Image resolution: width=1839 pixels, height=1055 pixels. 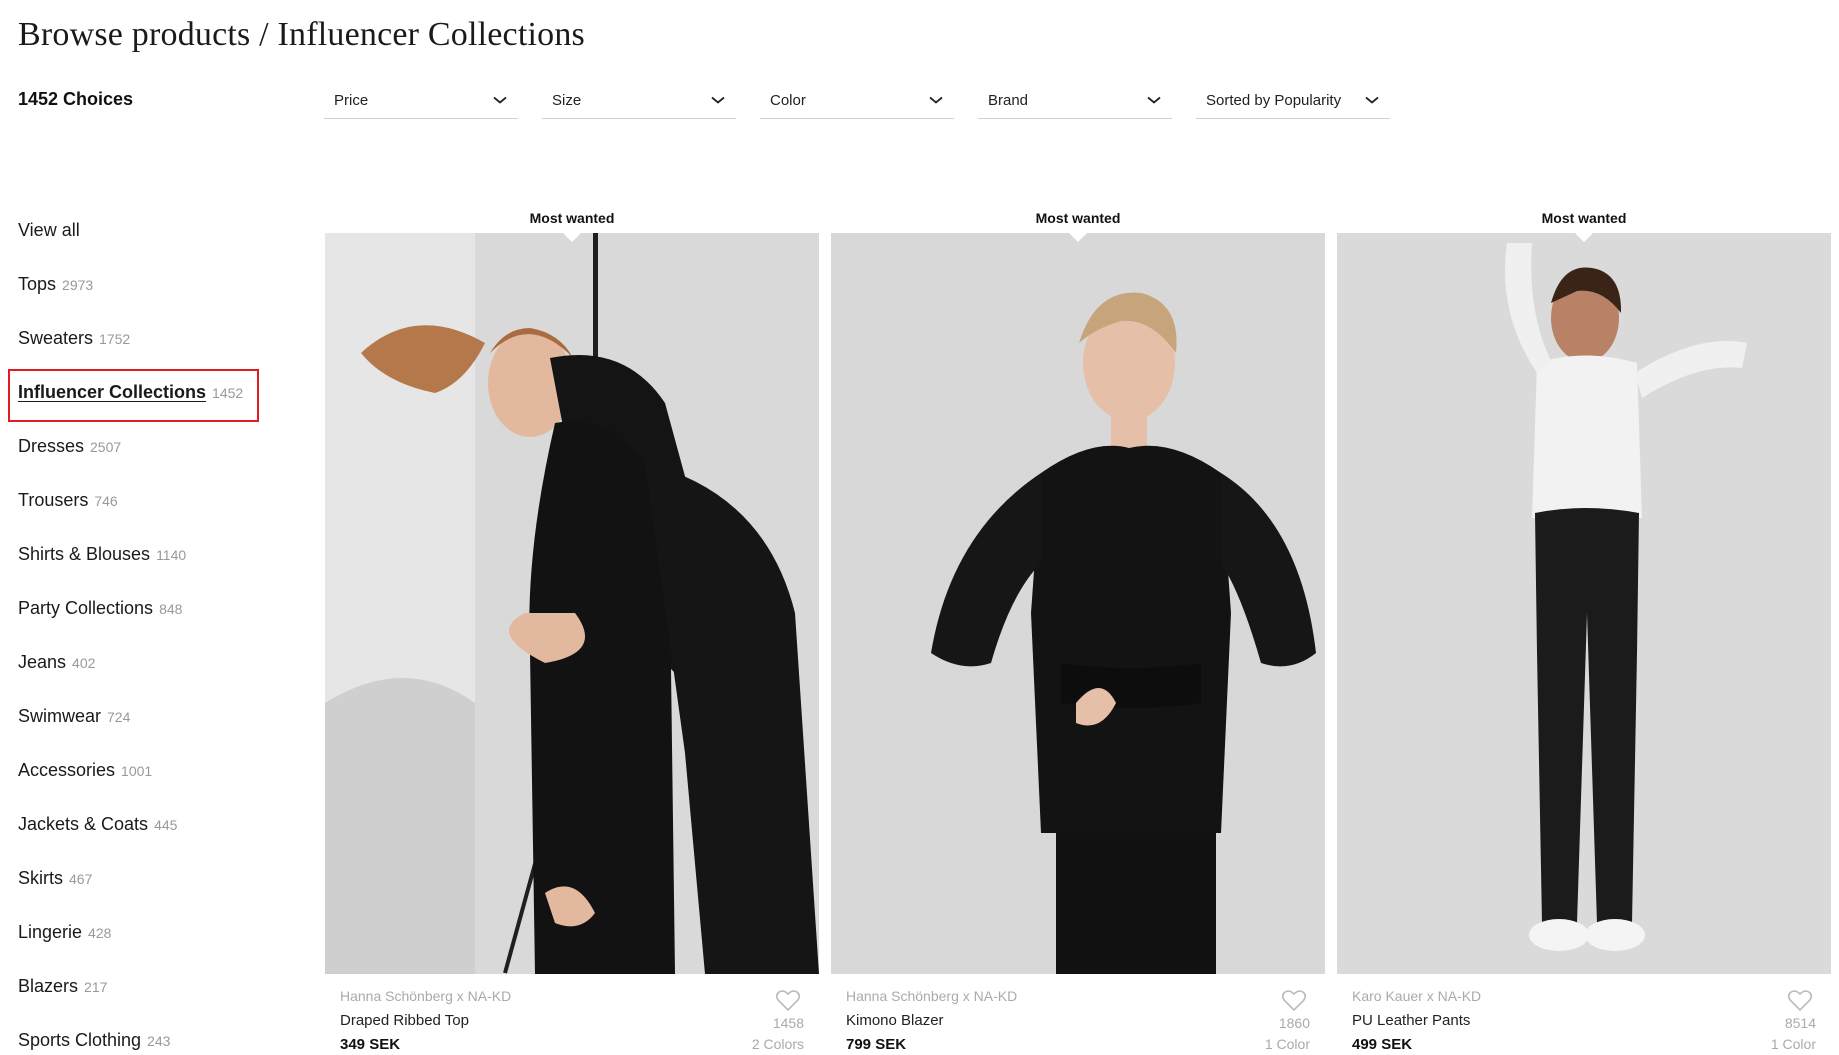 What do you see at coordinates (171, 609) in the screenshot?
I see `category-count: 848` at bounding box center [171, 609].